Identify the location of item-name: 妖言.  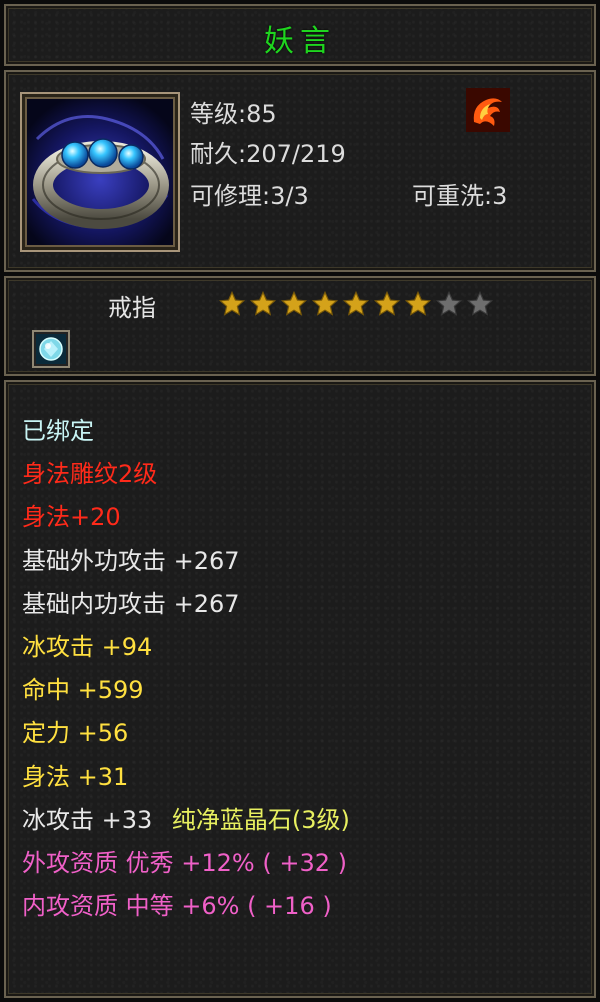
(300, 41).